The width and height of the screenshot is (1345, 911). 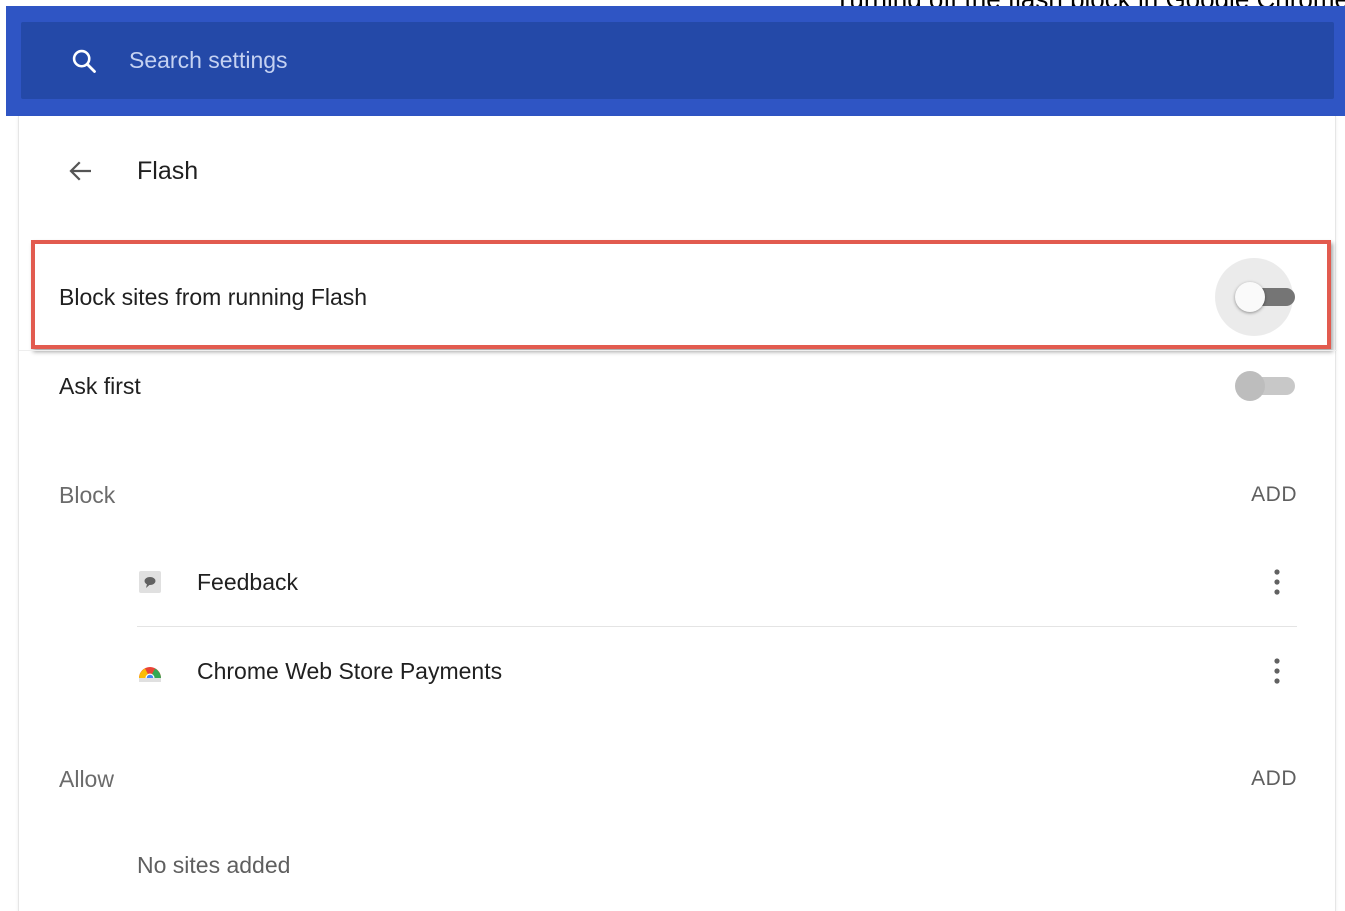 What do you see at coordinates (1274, 779) in the screenshot?
I see `allow-add-button: ADD` at bounding box center [1274, 779].